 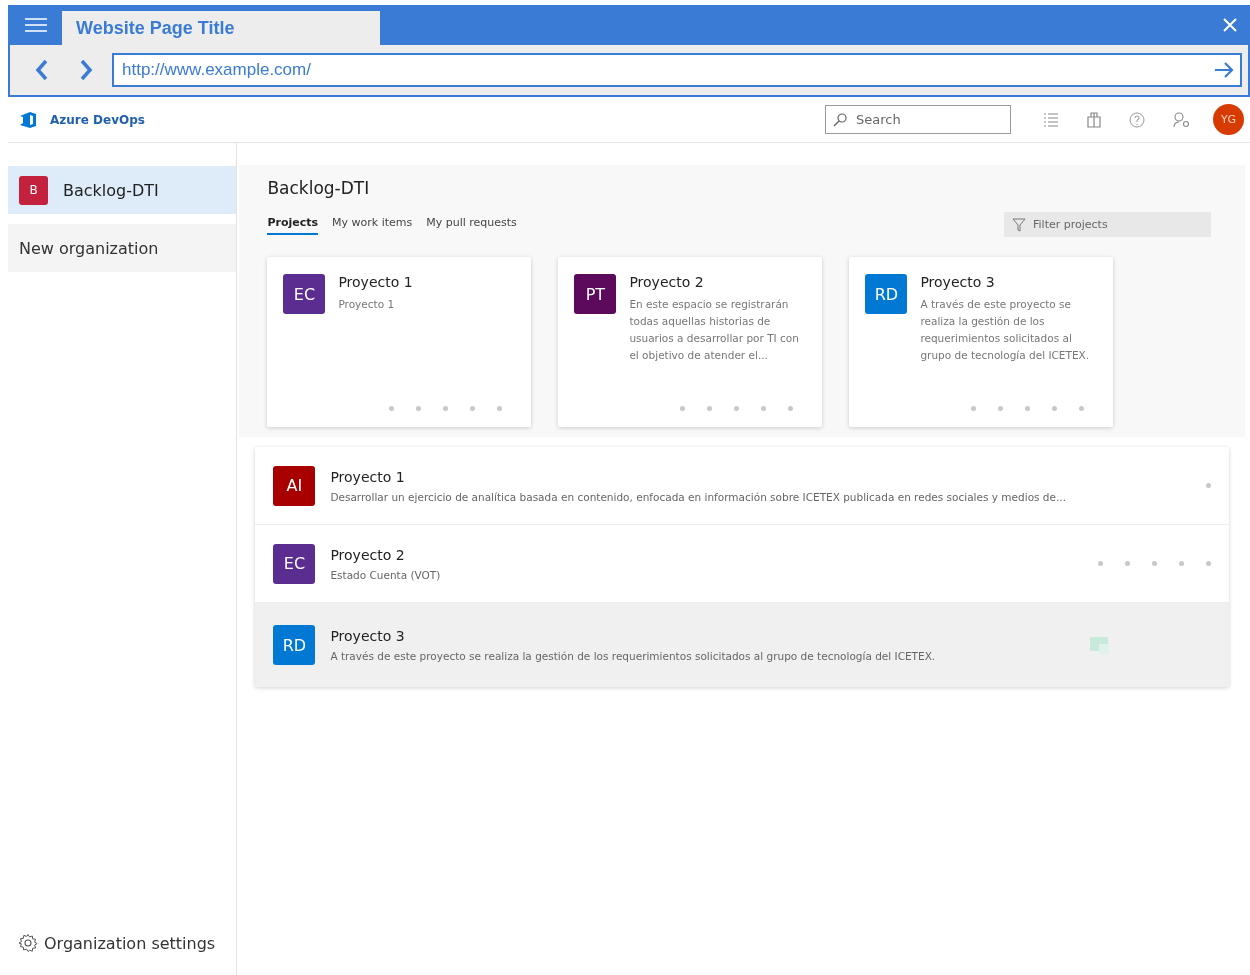 I want to click on project-avatar: PT, so click(x=595, y=294).